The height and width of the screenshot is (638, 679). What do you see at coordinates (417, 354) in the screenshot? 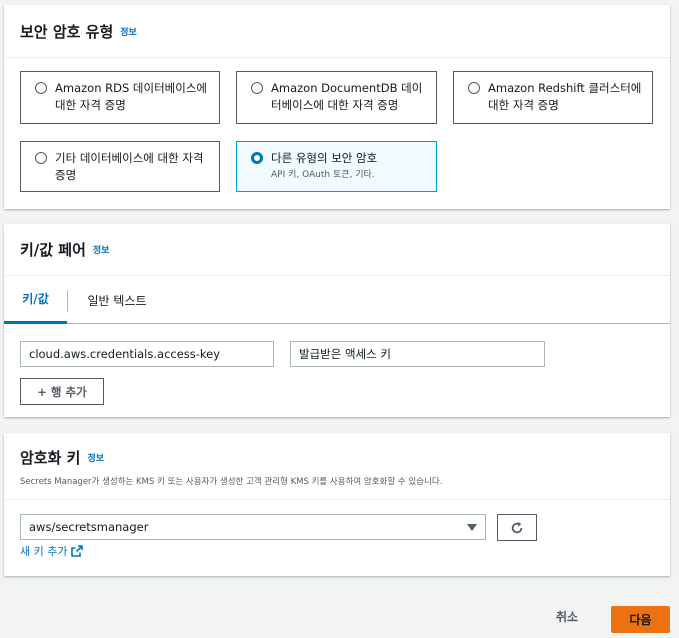
I see `value-input: 발급받은 액세스 키` at bounding box center [417, 354].